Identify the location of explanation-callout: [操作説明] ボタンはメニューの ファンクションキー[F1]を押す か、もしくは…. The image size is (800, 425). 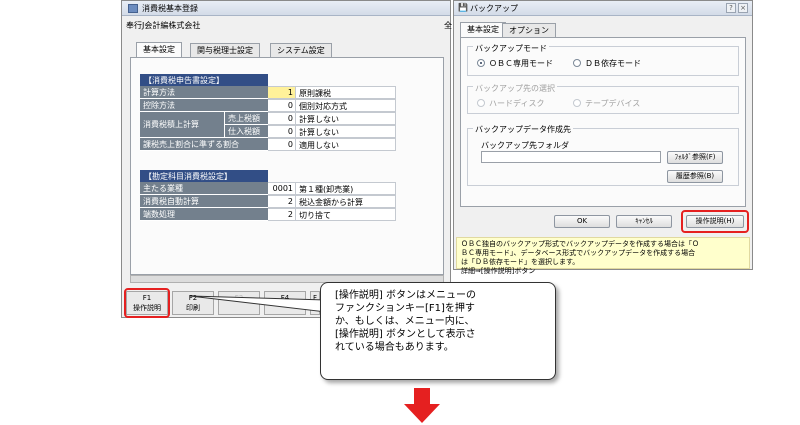
(438, 331).